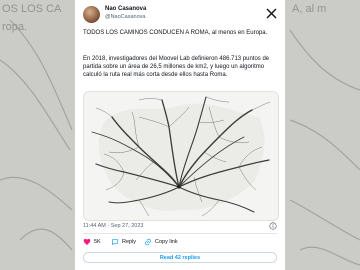  Describe the element at coordinates (32, 9) in the screenshot. I see `svg-text: OS LOS CA` at that location.